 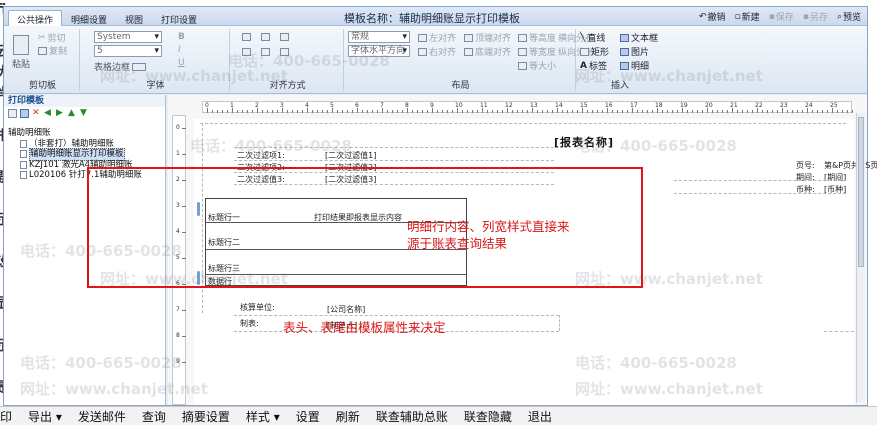 I want to click on move-up-icon: ▲, so click(x=72, y=113).